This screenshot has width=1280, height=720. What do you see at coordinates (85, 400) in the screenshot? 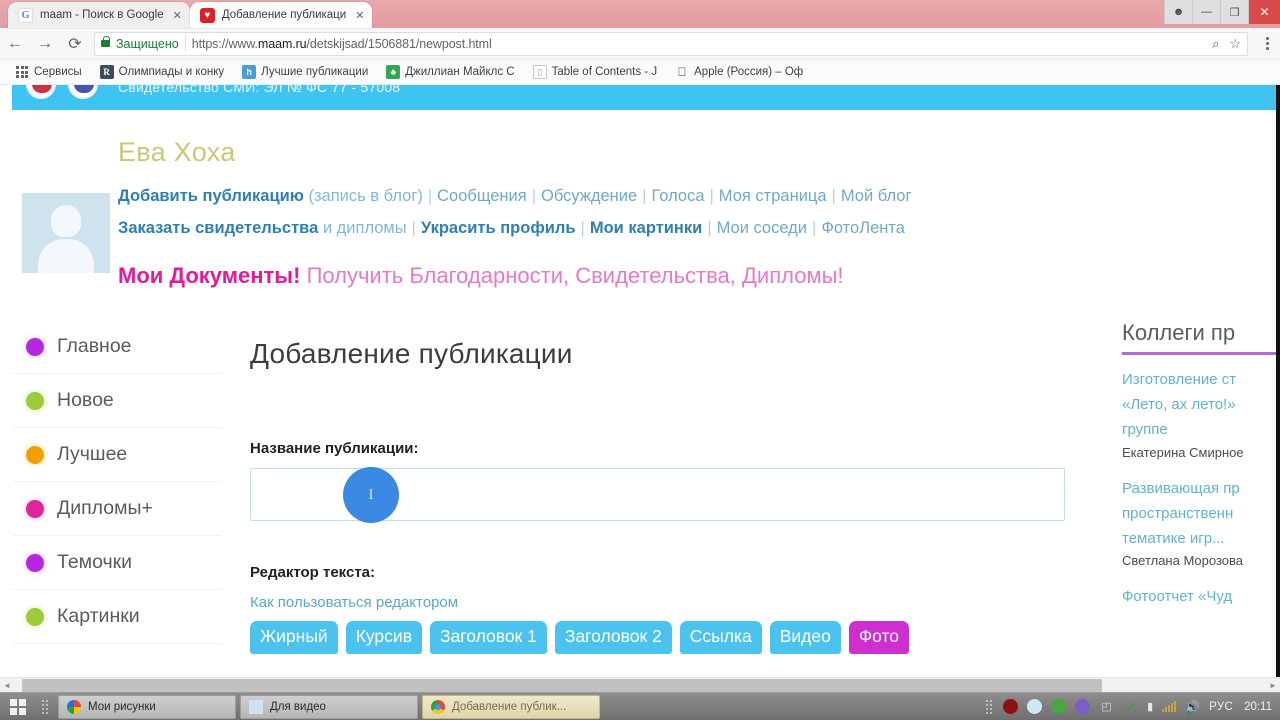
I see `sidebar-item-label: Новое` at bounding box center [85, 400].